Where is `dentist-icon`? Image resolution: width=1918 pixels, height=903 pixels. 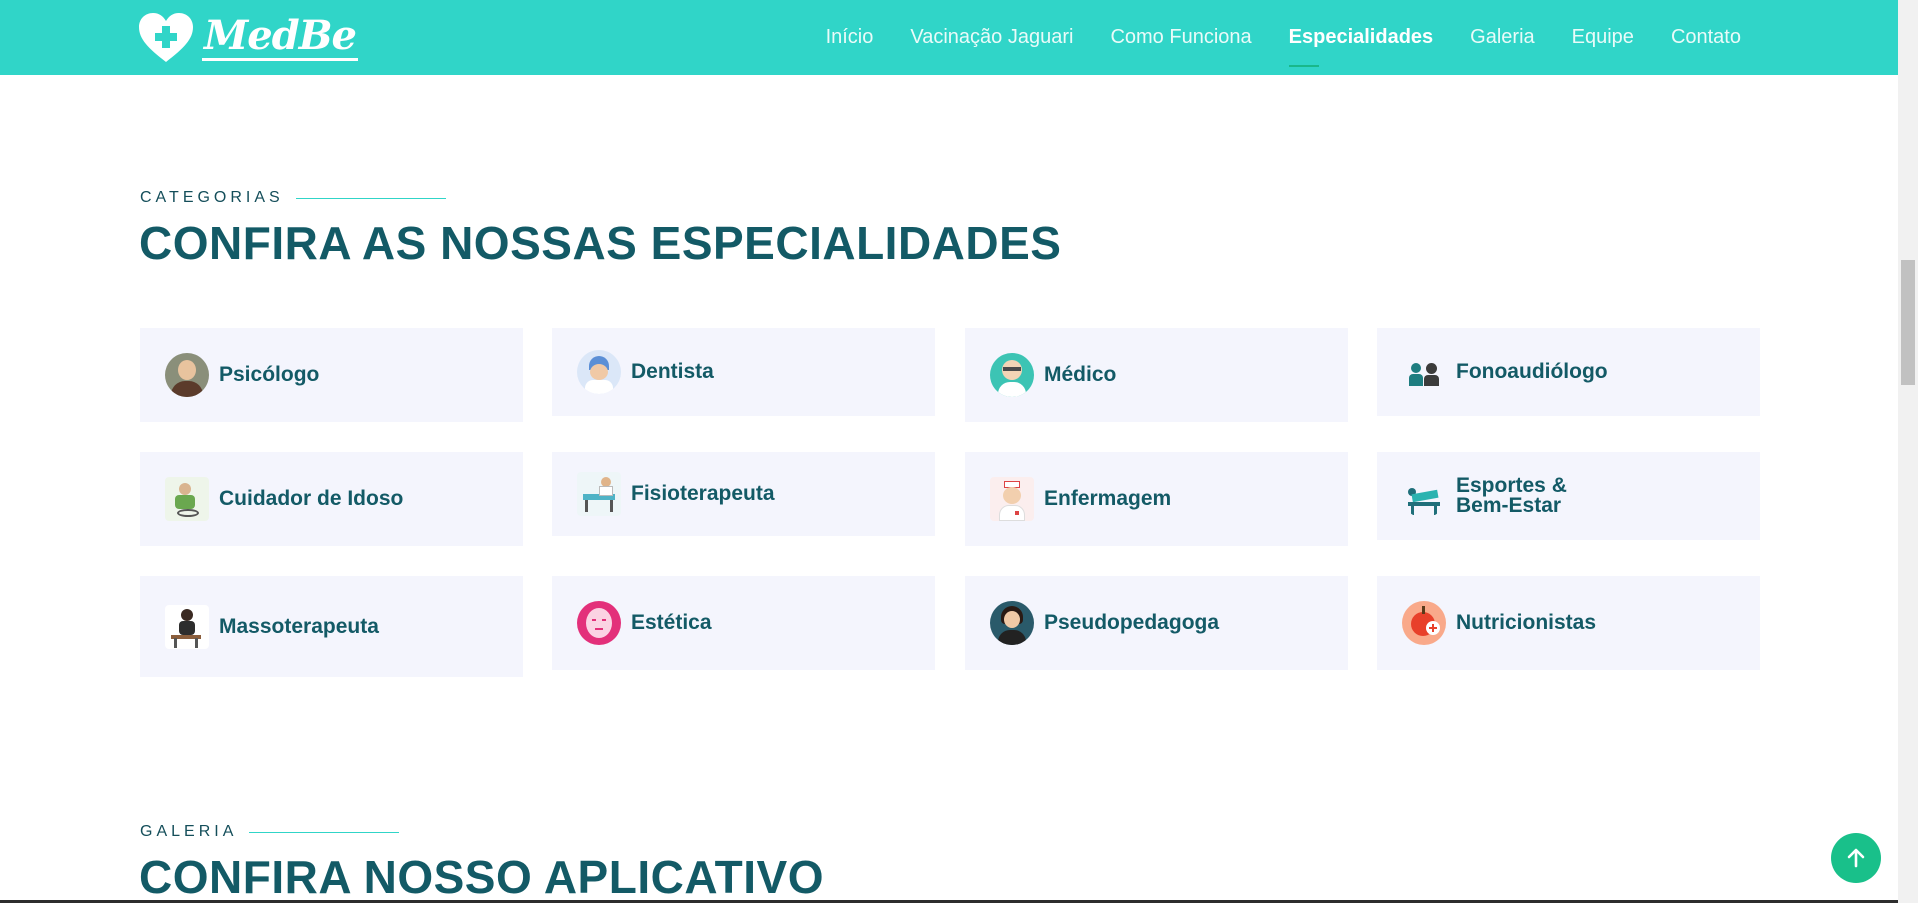
dentist-icon is located at coordinates (599, 372).